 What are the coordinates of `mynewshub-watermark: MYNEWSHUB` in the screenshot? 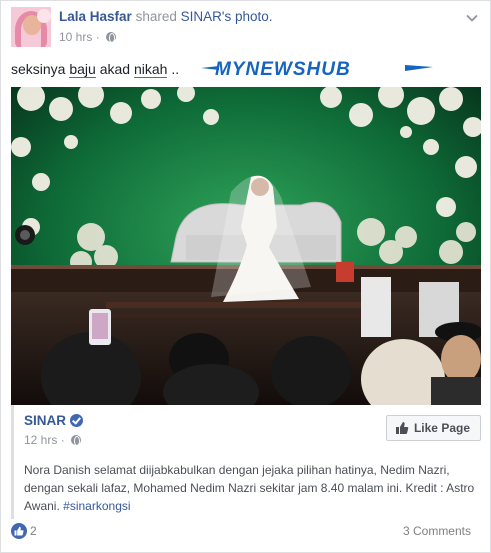 It's located at (317, 68).